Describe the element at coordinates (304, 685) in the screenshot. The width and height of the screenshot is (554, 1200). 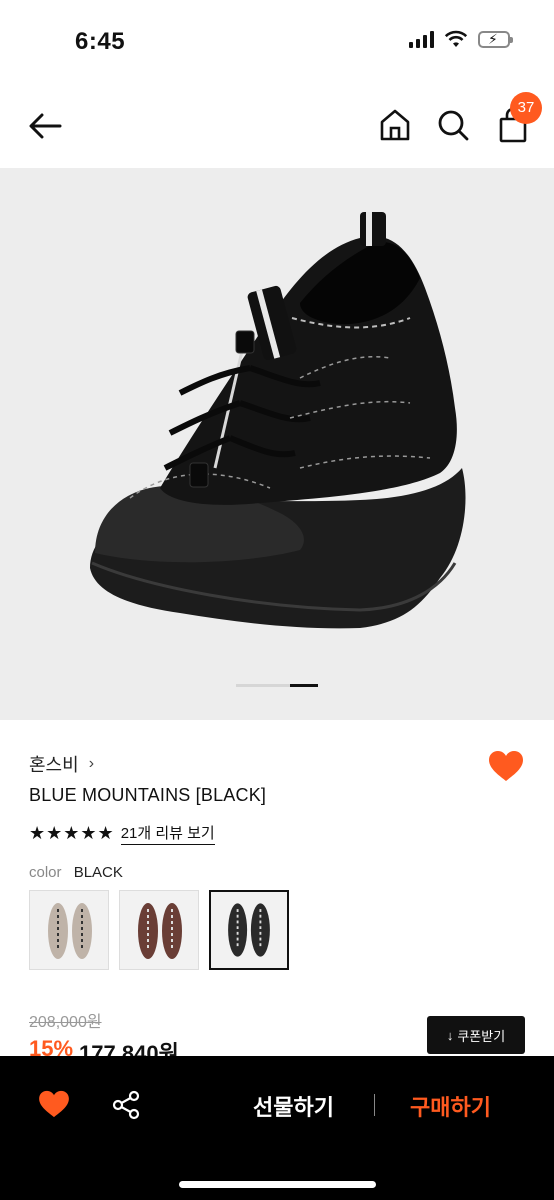
I see `carousel-dot-active` at that location.